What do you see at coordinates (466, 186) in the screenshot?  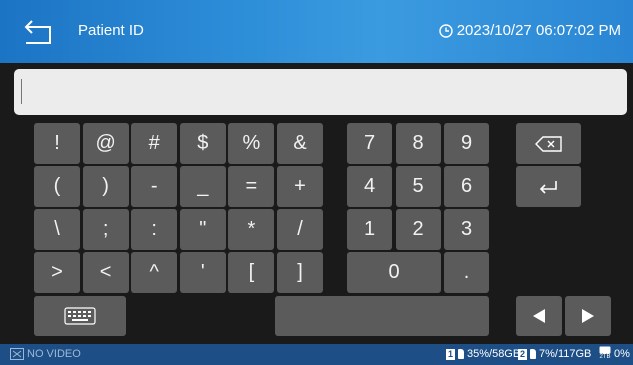 I see `number-key: 6` at bounding box center [466, 186].